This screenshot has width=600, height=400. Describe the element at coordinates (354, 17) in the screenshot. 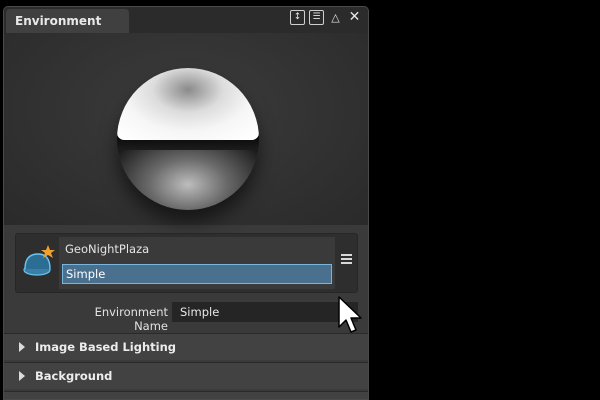

I see `close-icon: ✕` at that location.